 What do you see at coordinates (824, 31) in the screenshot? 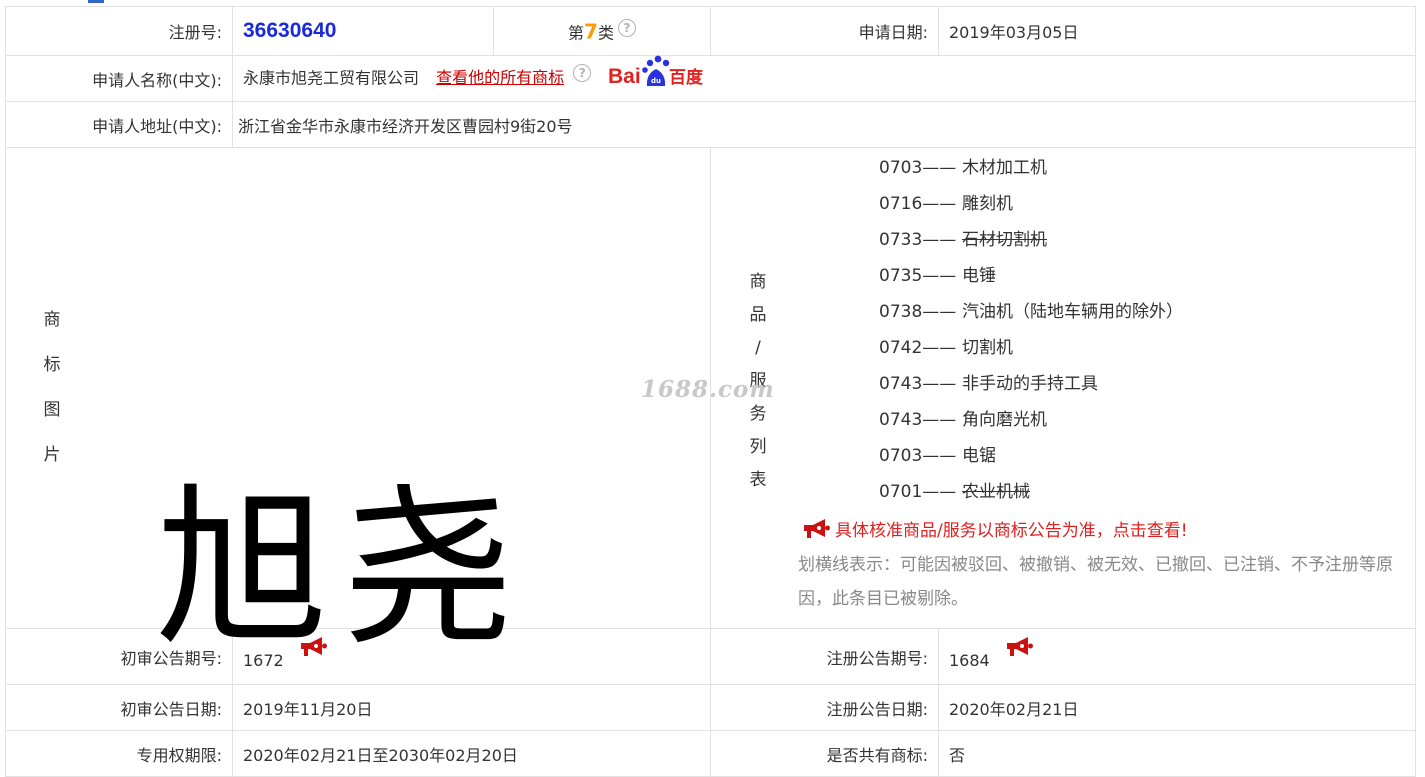
I see `app-date-label: 申请日期:` at bounding box center [824, 31].